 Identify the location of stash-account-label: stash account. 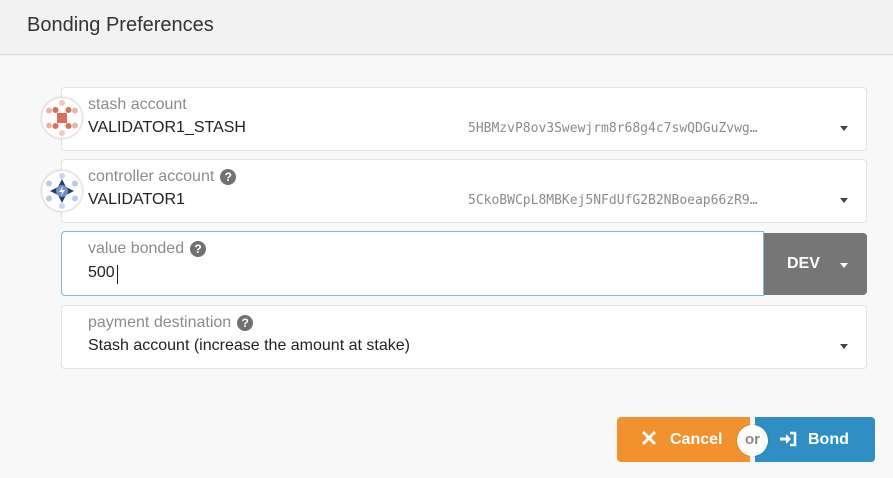
(137, 105).